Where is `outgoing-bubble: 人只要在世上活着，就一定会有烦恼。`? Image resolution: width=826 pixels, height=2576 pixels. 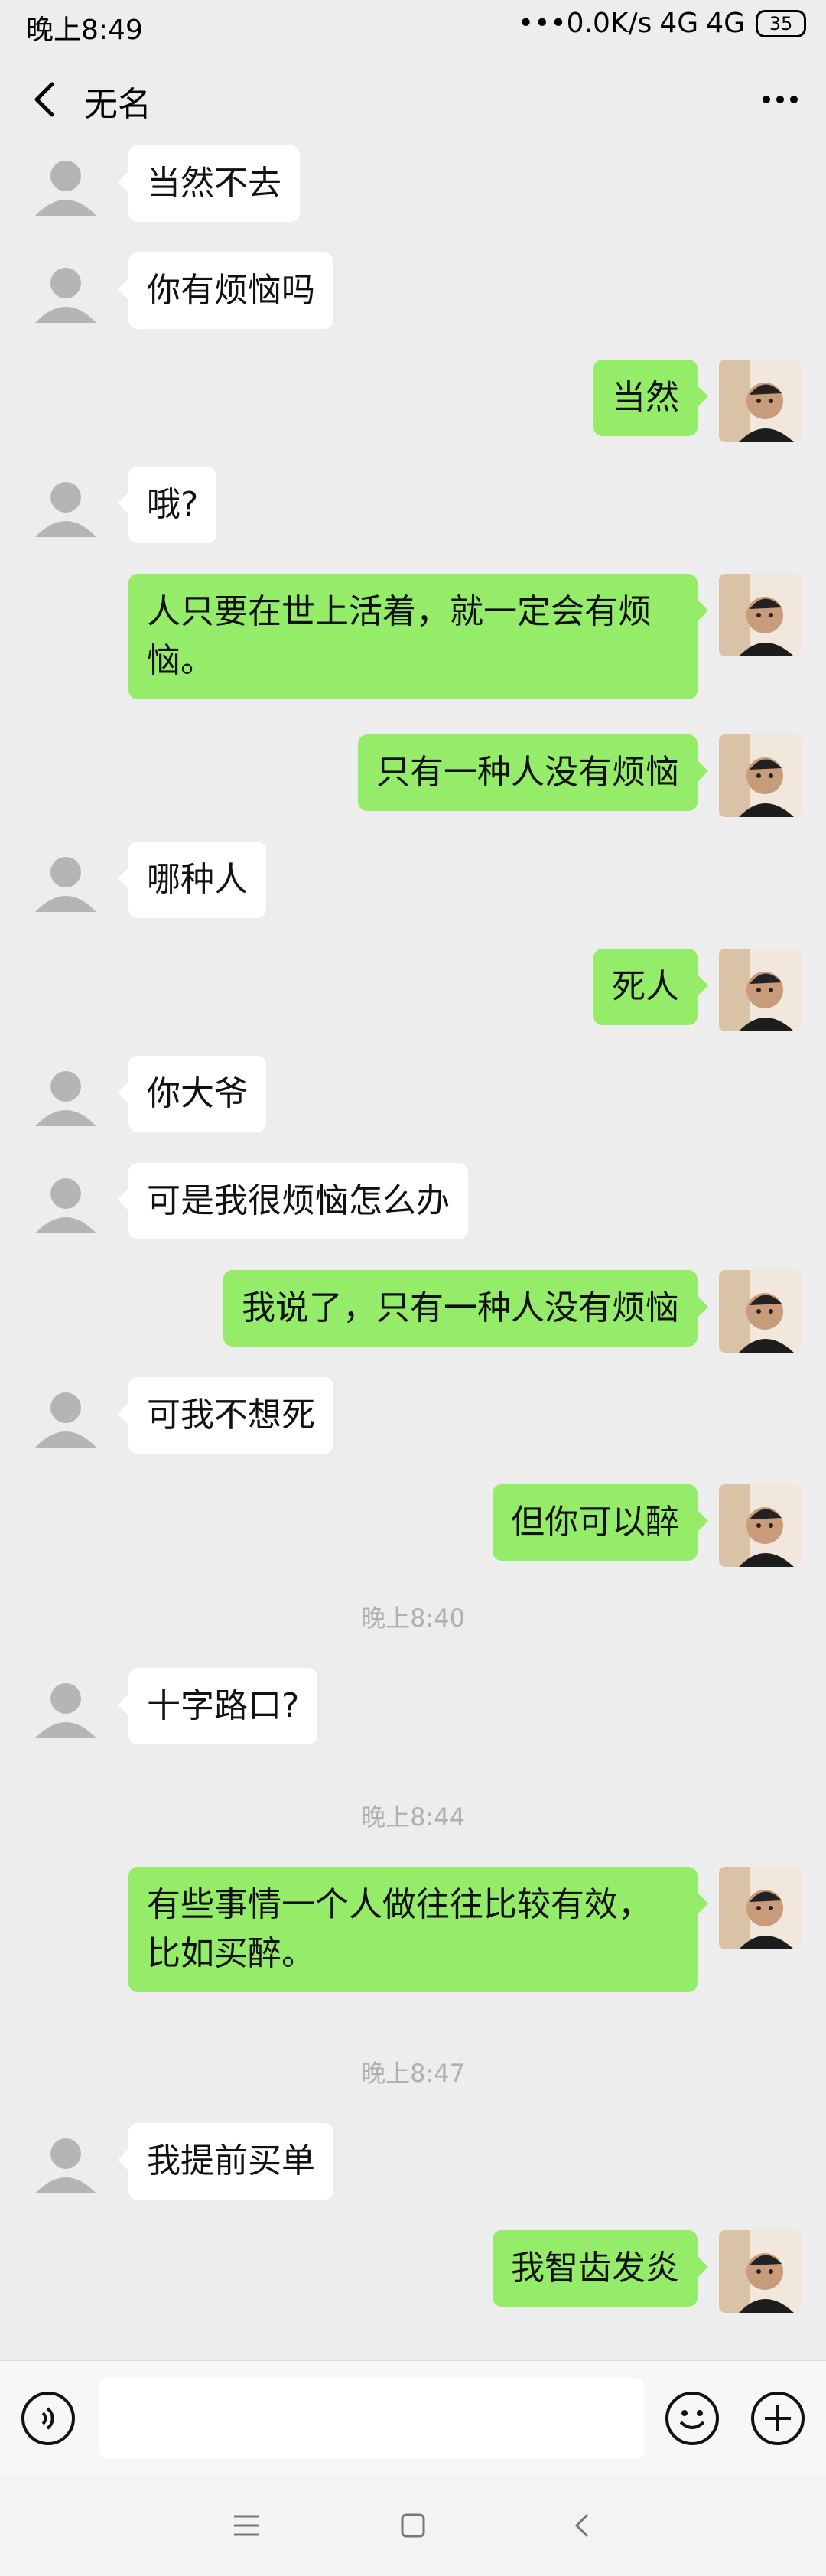
outgoing-bubble: 人只要在世上活着，就一定会有烦恼。 is located at coordinates (418, 637).